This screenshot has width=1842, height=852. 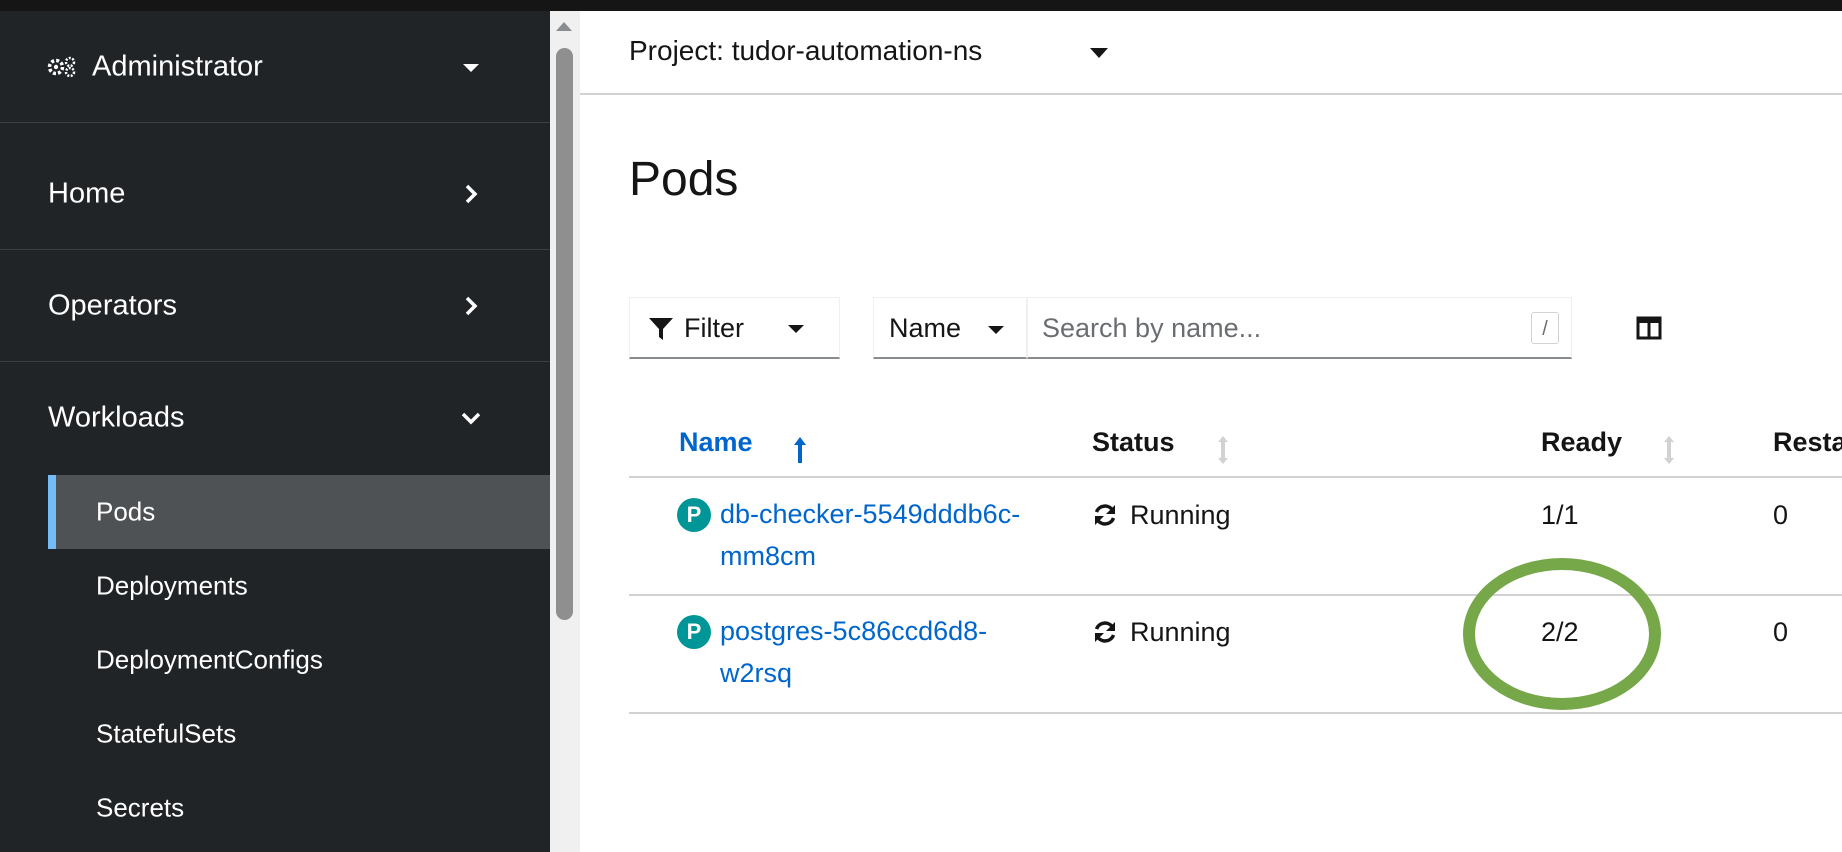 What do you see at coordinates (275, 194) in the screenshot?
I see `nav-section-home: Home` at bounding box center [275, 194].